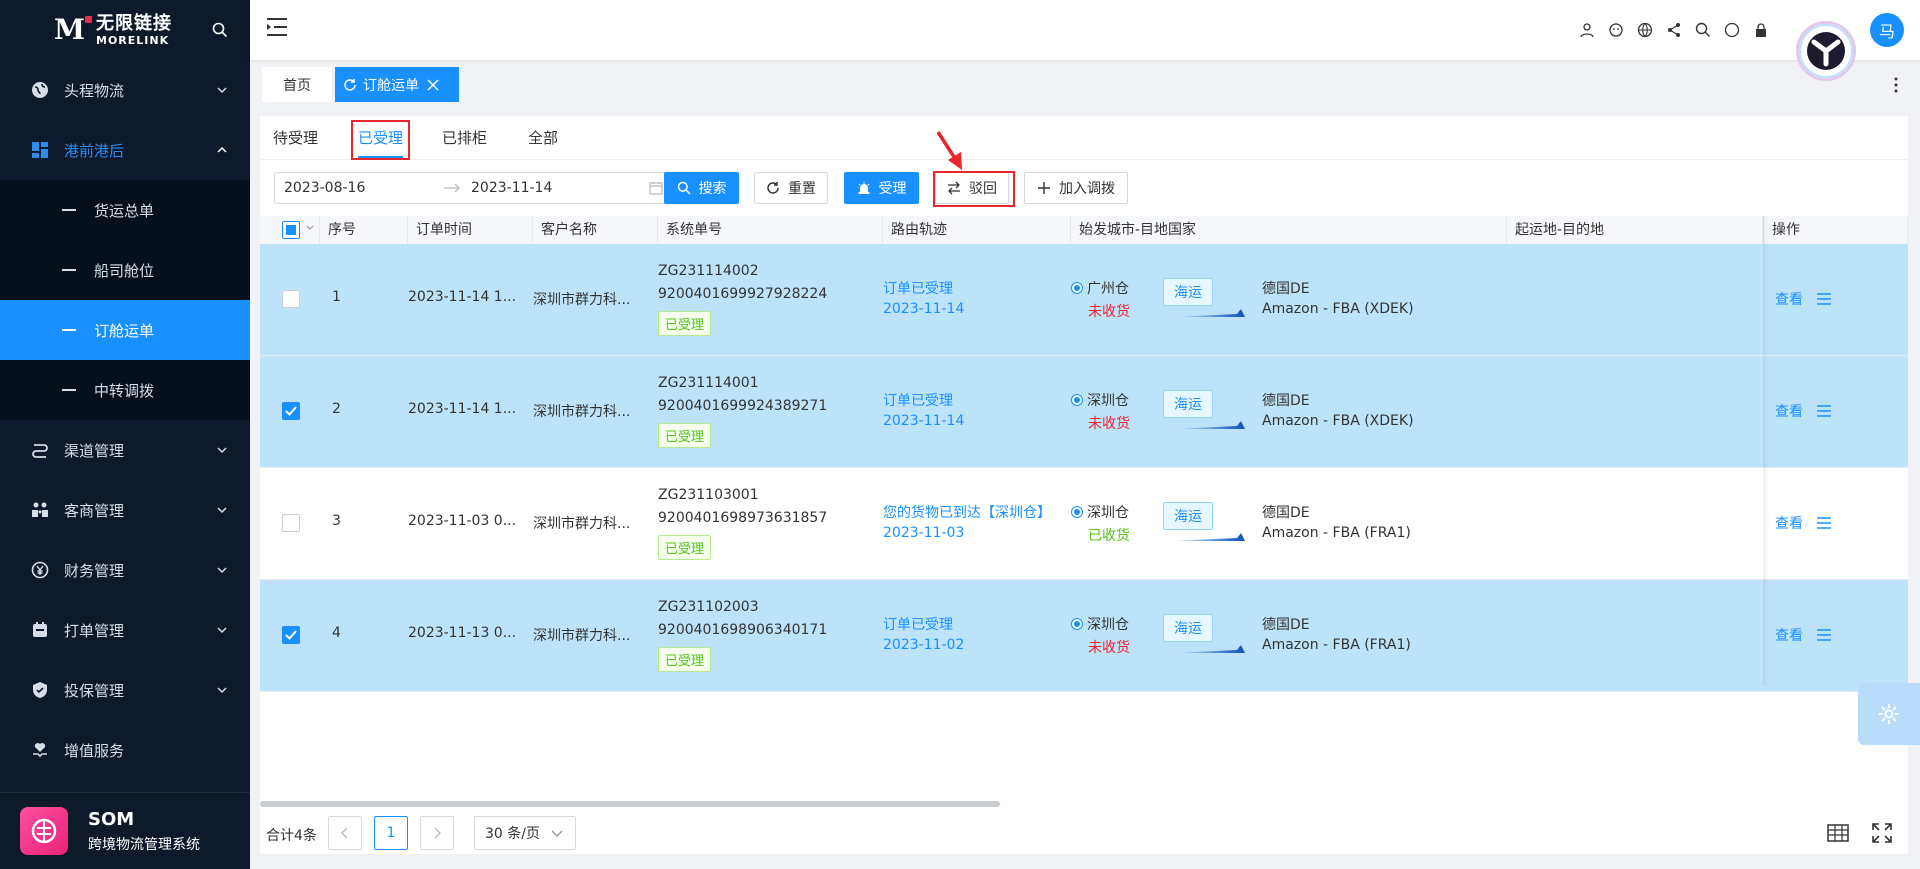 This screenshot has width=1920, height=869. Describe the element at coordinates (94, 510) in the screenshot. I see `sidebar-item-label: 客商管理` at that location.